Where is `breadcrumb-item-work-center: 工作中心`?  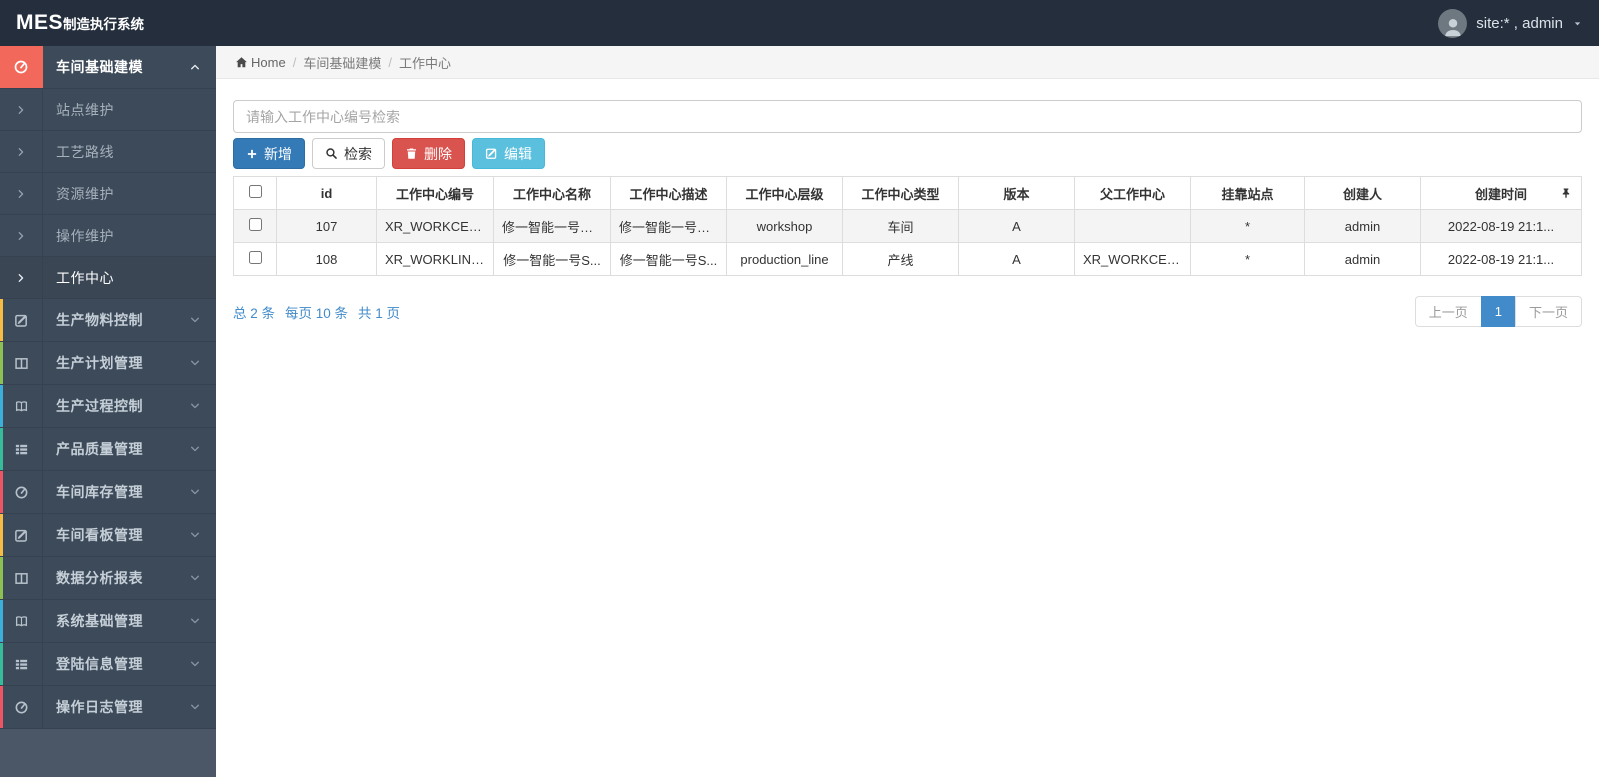
breadcrumb-item-work-center: 工作中心 is located at coordinates (424, 63).